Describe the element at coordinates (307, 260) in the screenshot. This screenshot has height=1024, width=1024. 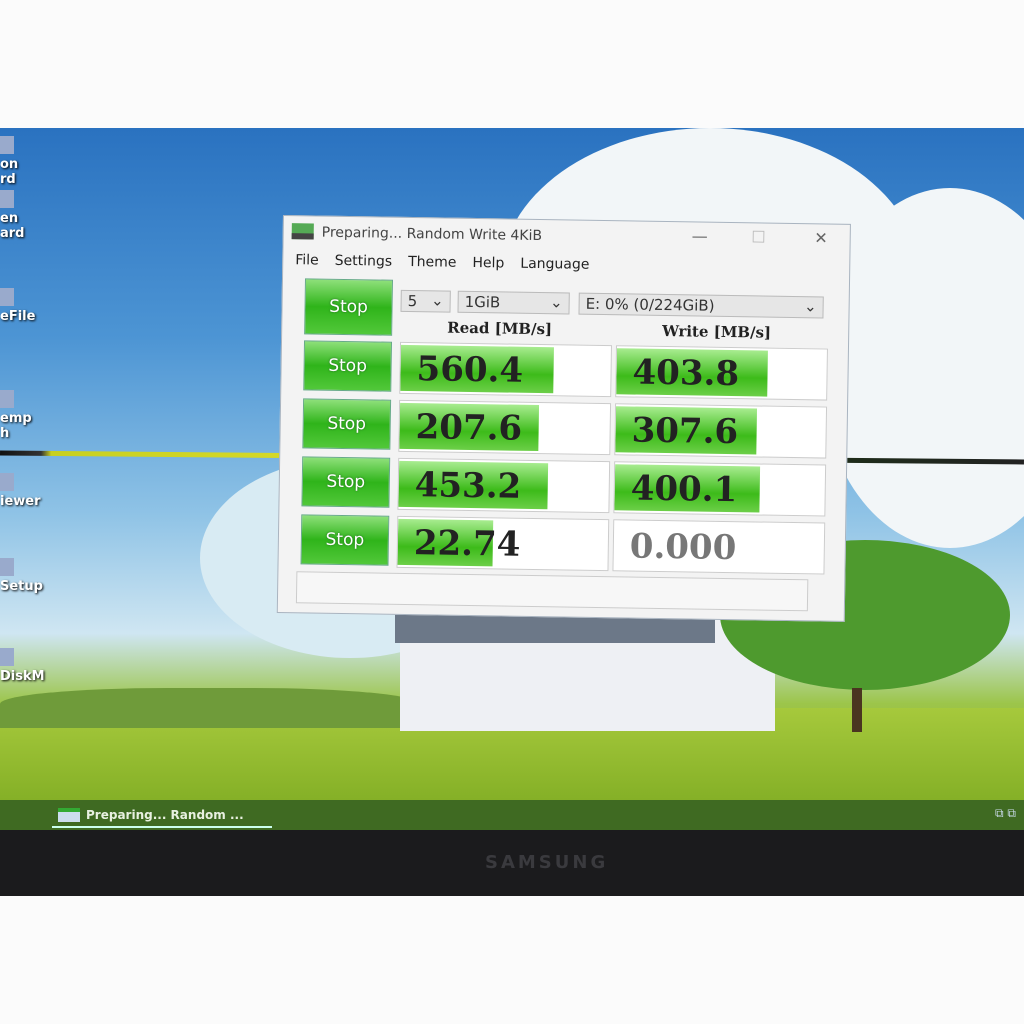
I see `menu-file: File` at that location.